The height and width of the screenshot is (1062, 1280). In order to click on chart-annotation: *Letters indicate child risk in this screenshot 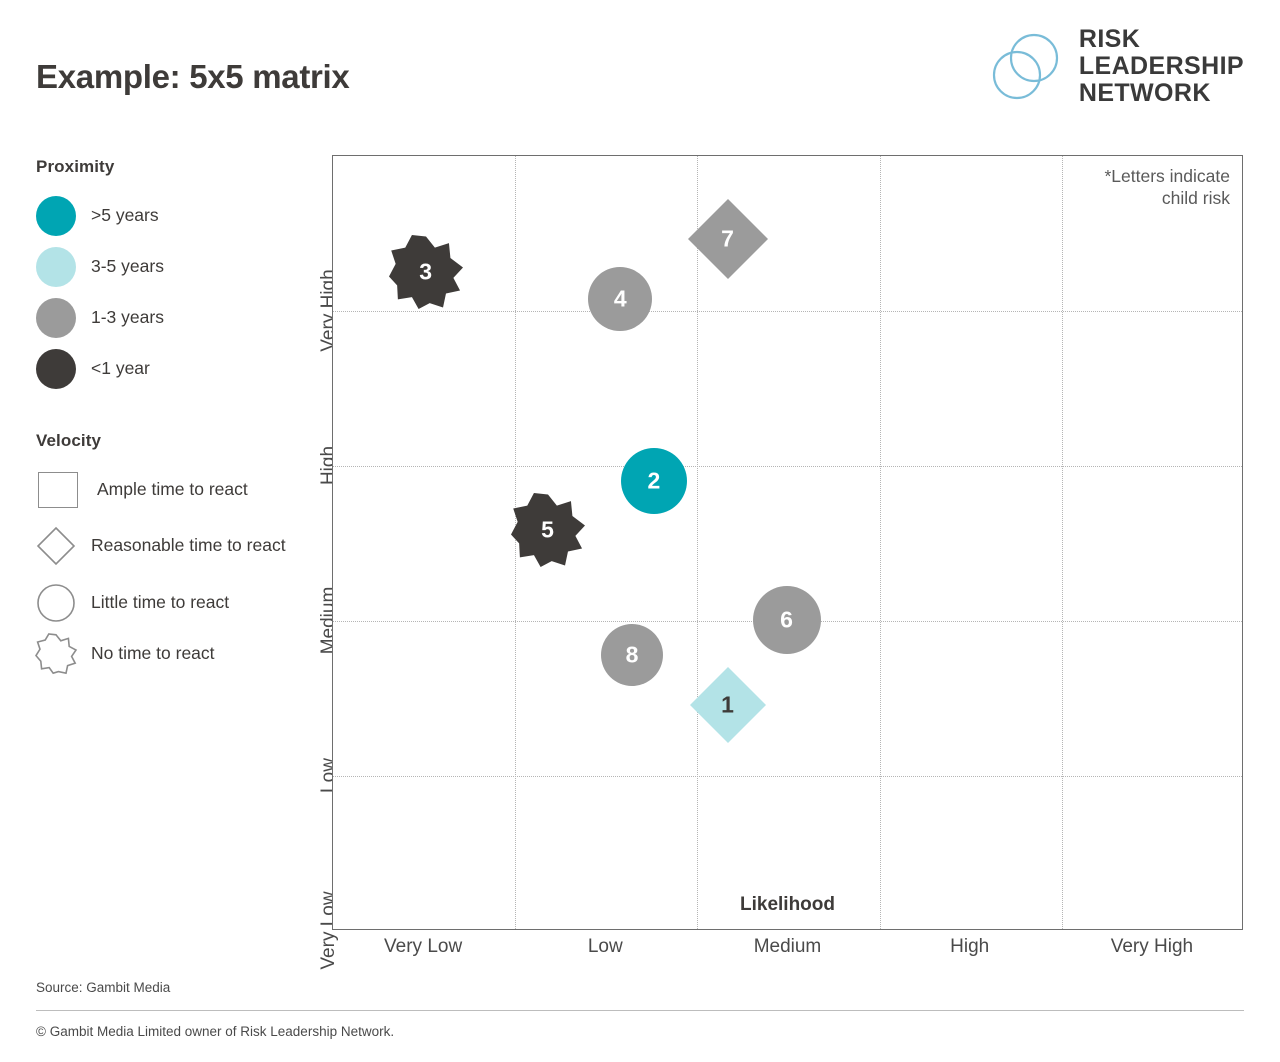, I will do `click(1168, 188)`.